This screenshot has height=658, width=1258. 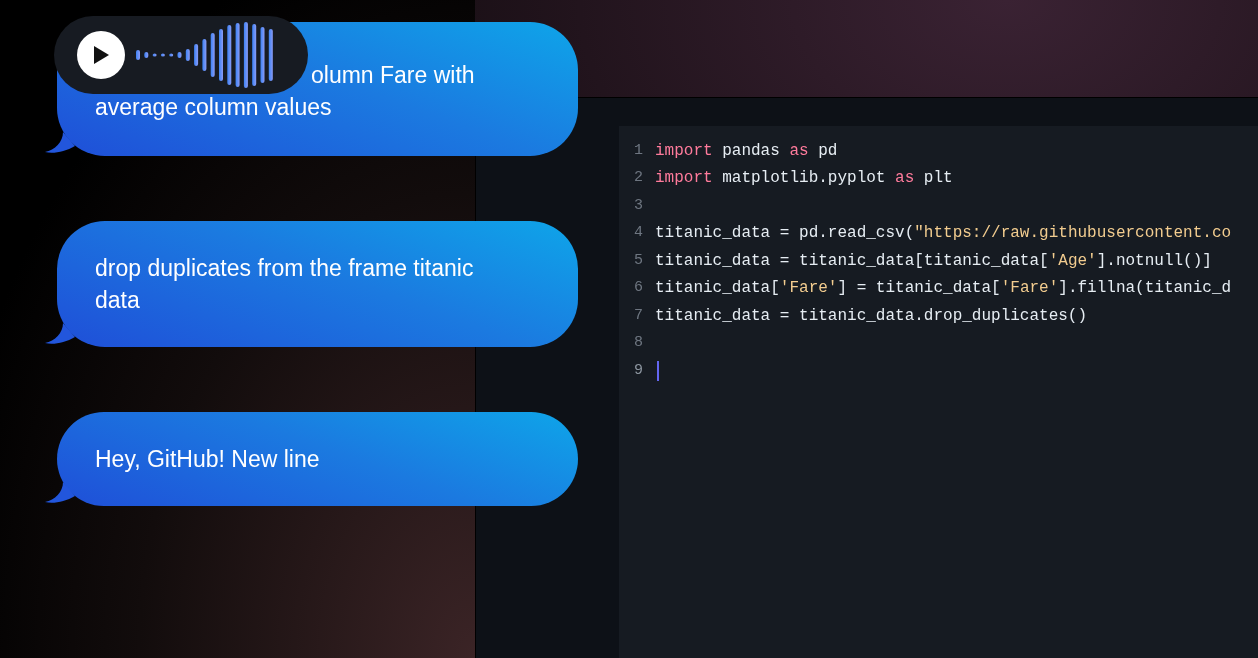 I want to click on code-line: import pandas as pd, so click(x=746, y=151).